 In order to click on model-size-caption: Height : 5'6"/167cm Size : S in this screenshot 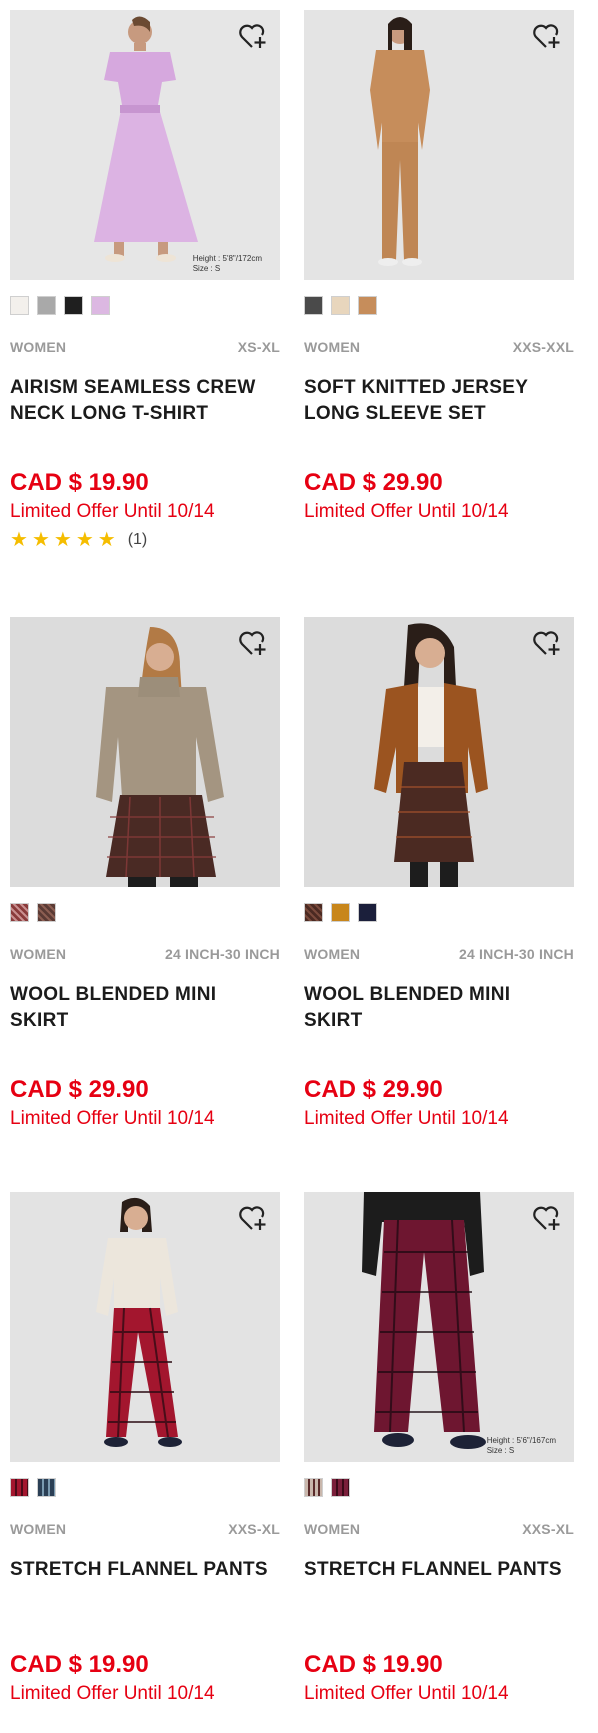, I will do `click(521, 1446)`.